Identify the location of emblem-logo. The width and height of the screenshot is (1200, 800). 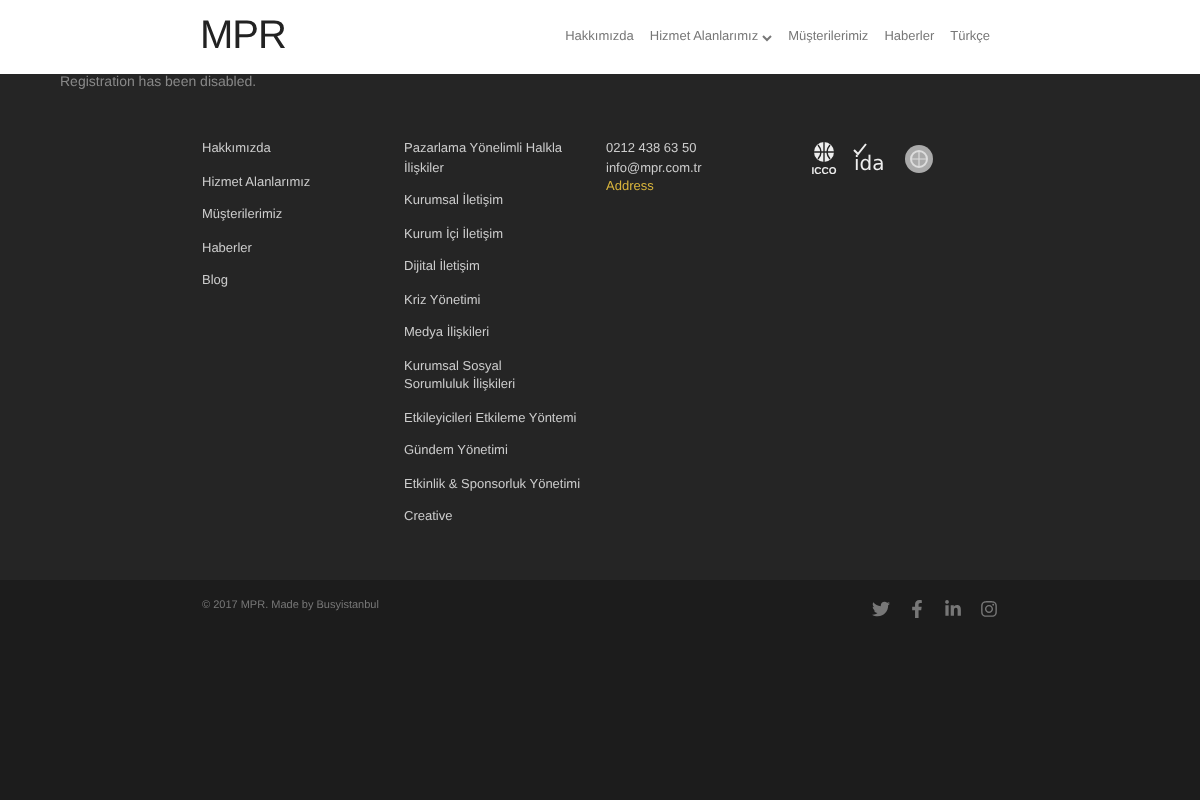
(919, 158).